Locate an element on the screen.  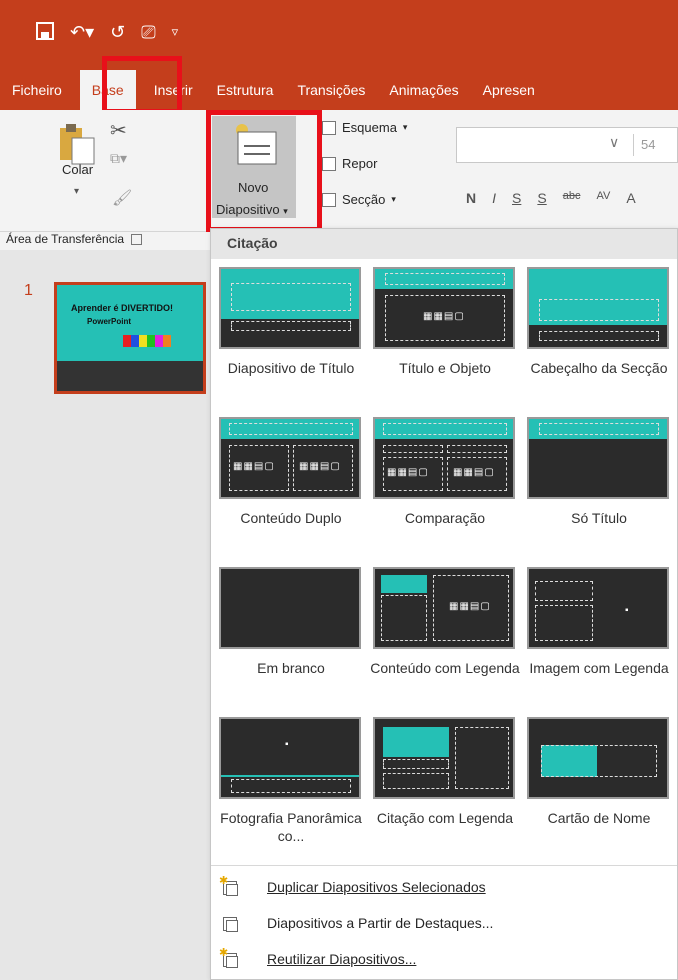
copy-icon: ⧉▾ is located at coordinates (118, 158).